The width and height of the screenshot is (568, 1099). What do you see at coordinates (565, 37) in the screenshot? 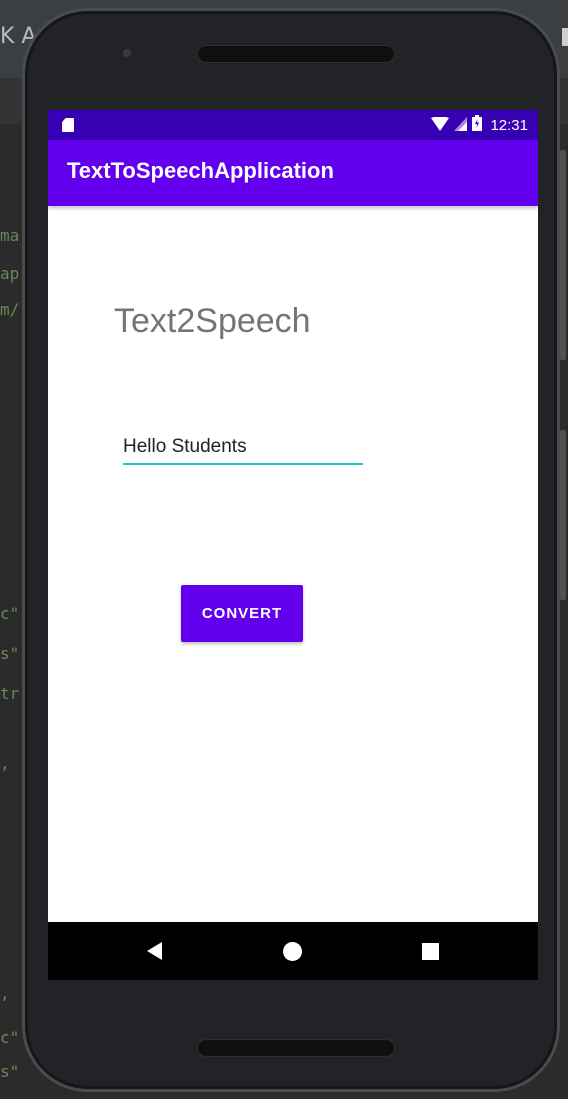
I see `ide-toolbar-icon` at bounding box center [565, 37].